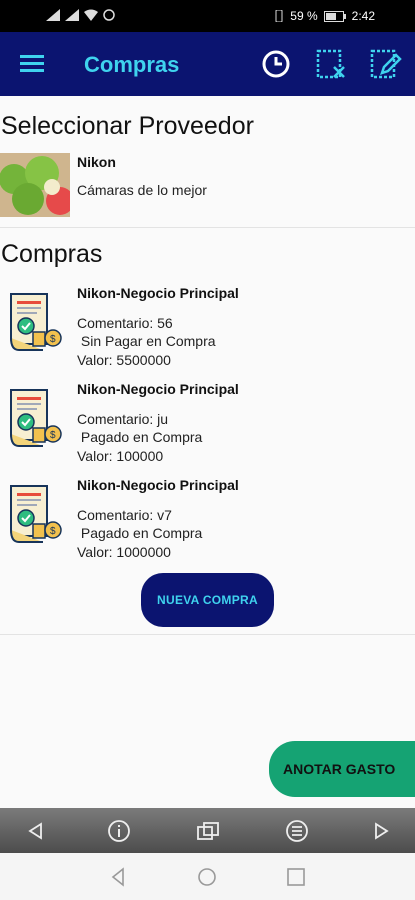  Describe the element at coordinates (297, 831) in the screenshot. I see `menu-circle-icon` at that location.